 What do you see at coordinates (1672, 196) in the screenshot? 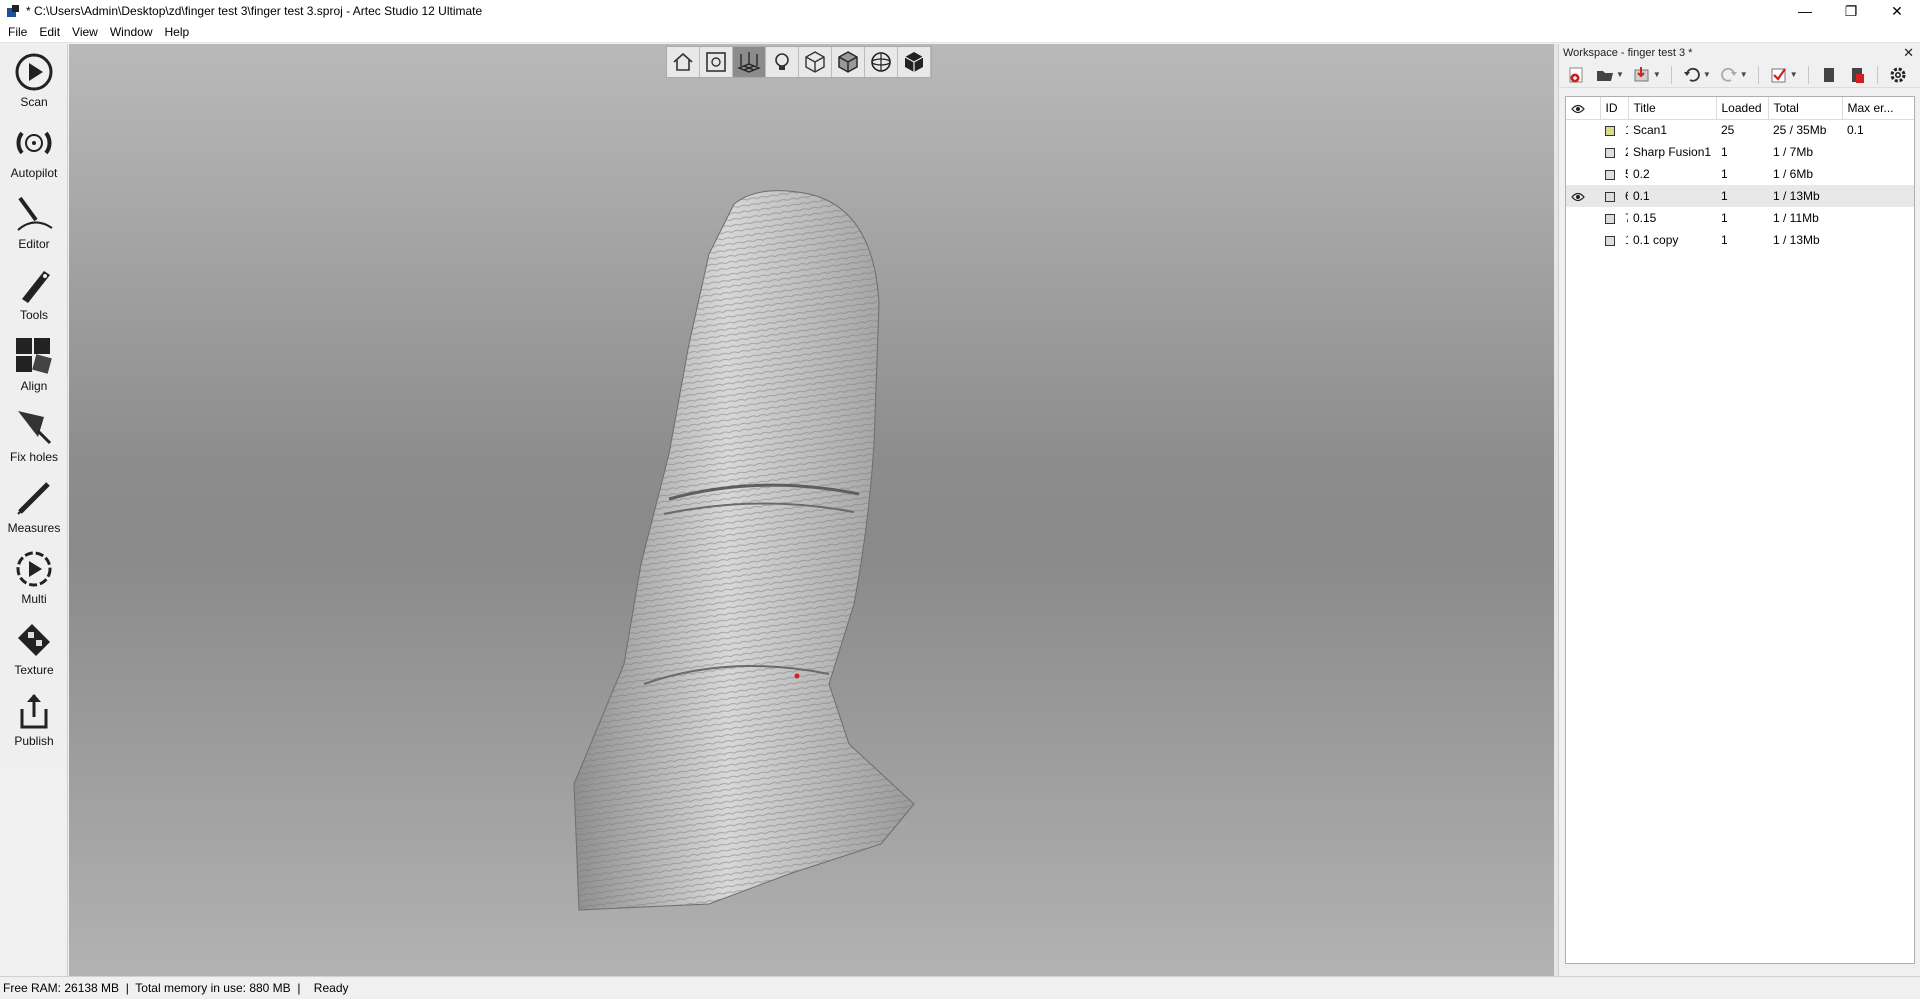
I see `title-cell: 0.1` at bounding box center [1672, 196].